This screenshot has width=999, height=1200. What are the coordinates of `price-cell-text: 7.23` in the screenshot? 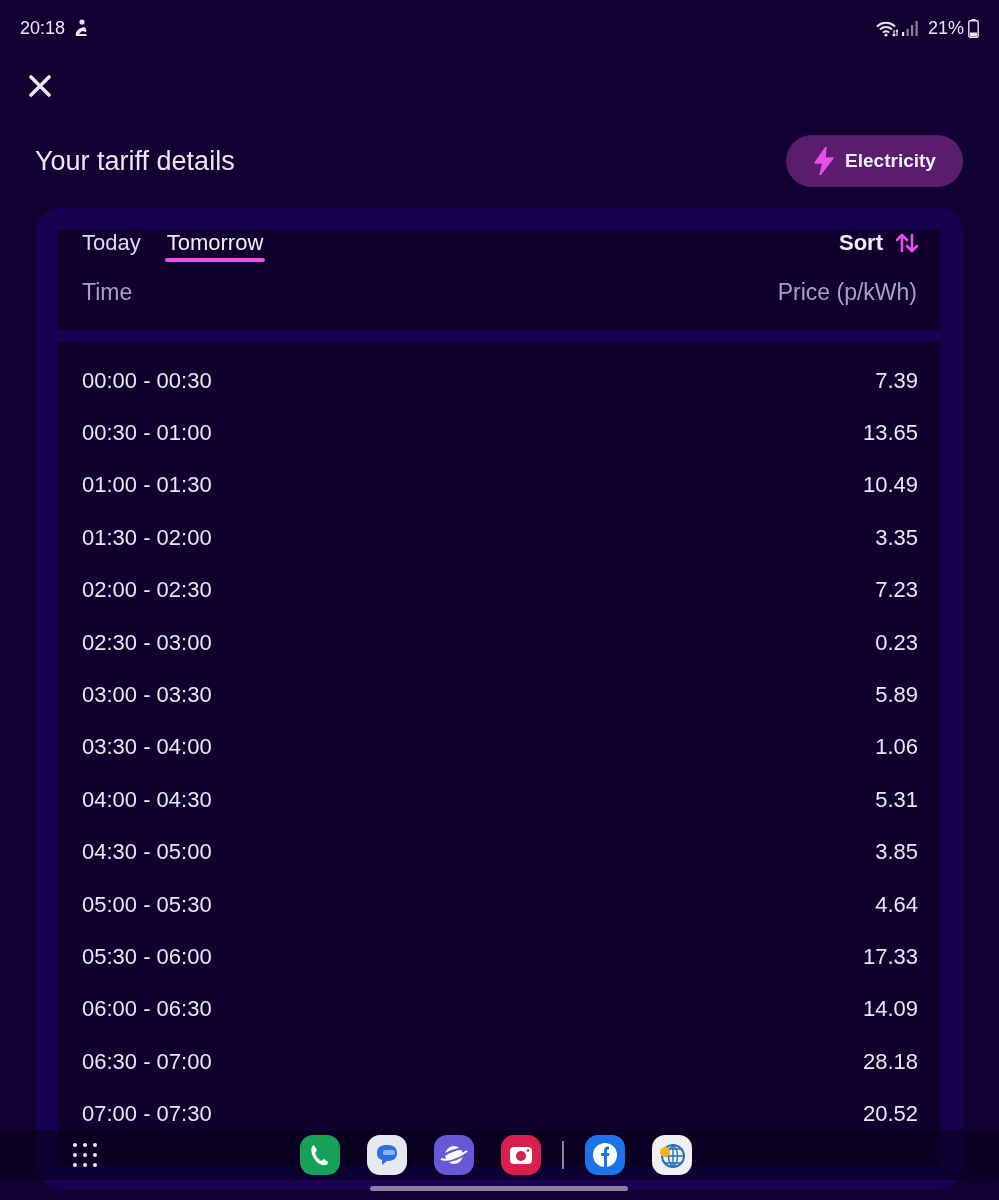 It's located at (896, 590).